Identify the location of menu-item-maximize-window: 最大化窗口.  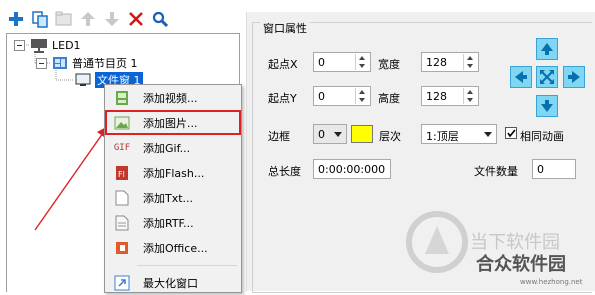
(173, 282).